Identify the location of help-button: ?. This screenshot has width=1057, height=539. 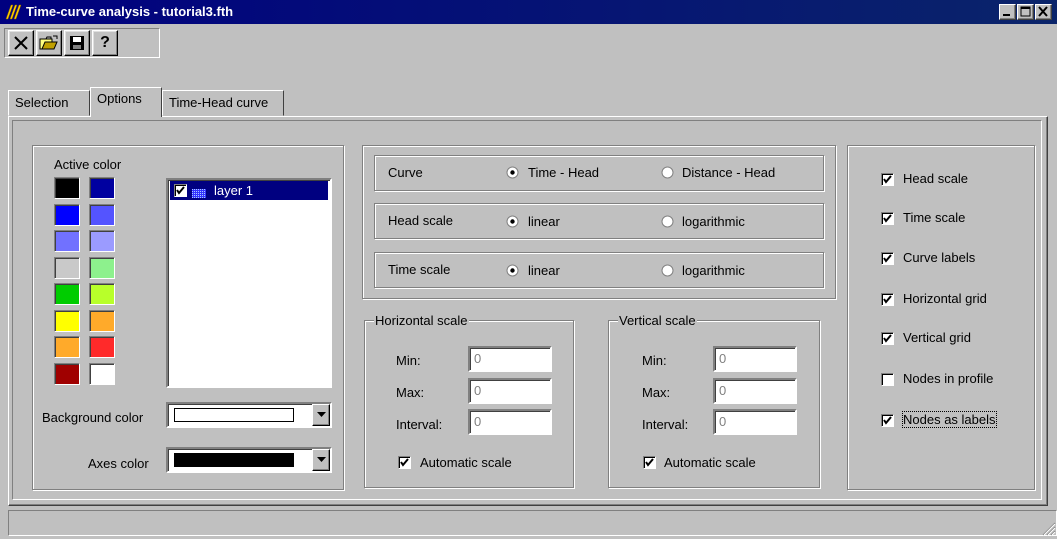
(105, 43).